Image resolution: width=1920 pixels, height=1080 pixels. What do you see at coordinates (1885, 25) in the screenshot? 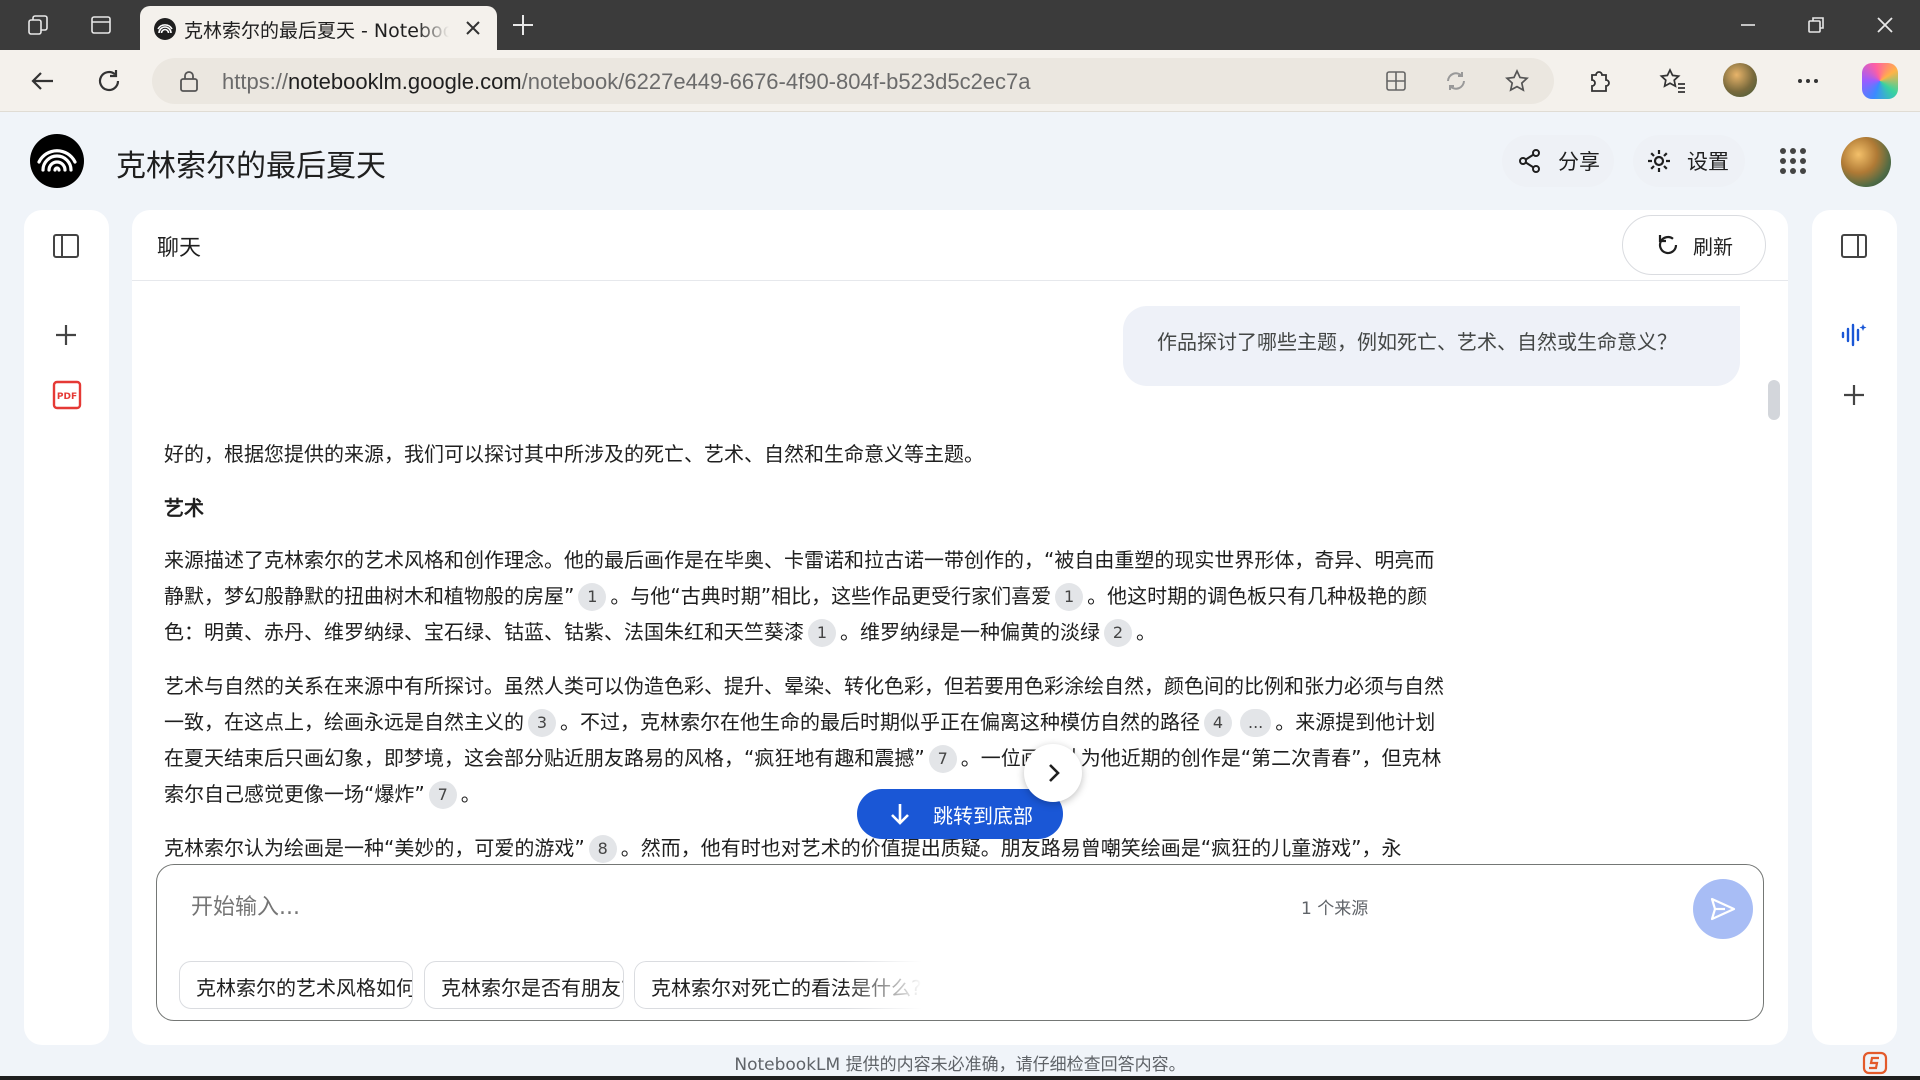
I see `close-window-icon` at bounding box center [1885, 25].